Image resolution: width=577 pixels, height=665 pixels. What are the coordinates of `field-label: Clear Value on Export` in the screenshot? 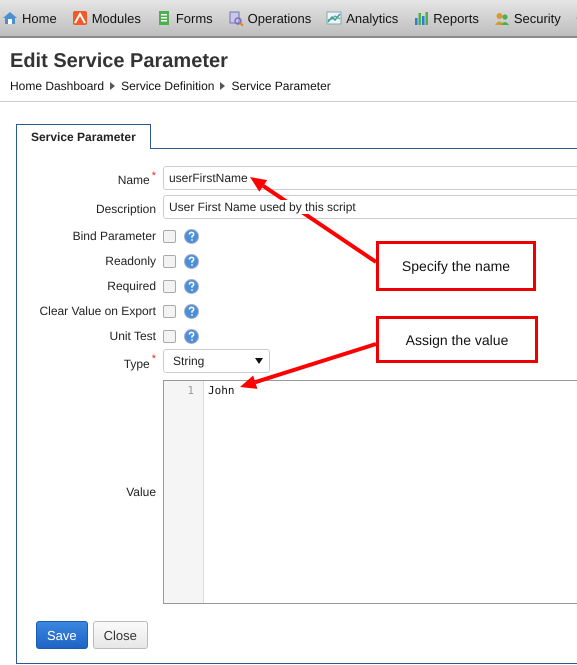 It's located at (97, 311).